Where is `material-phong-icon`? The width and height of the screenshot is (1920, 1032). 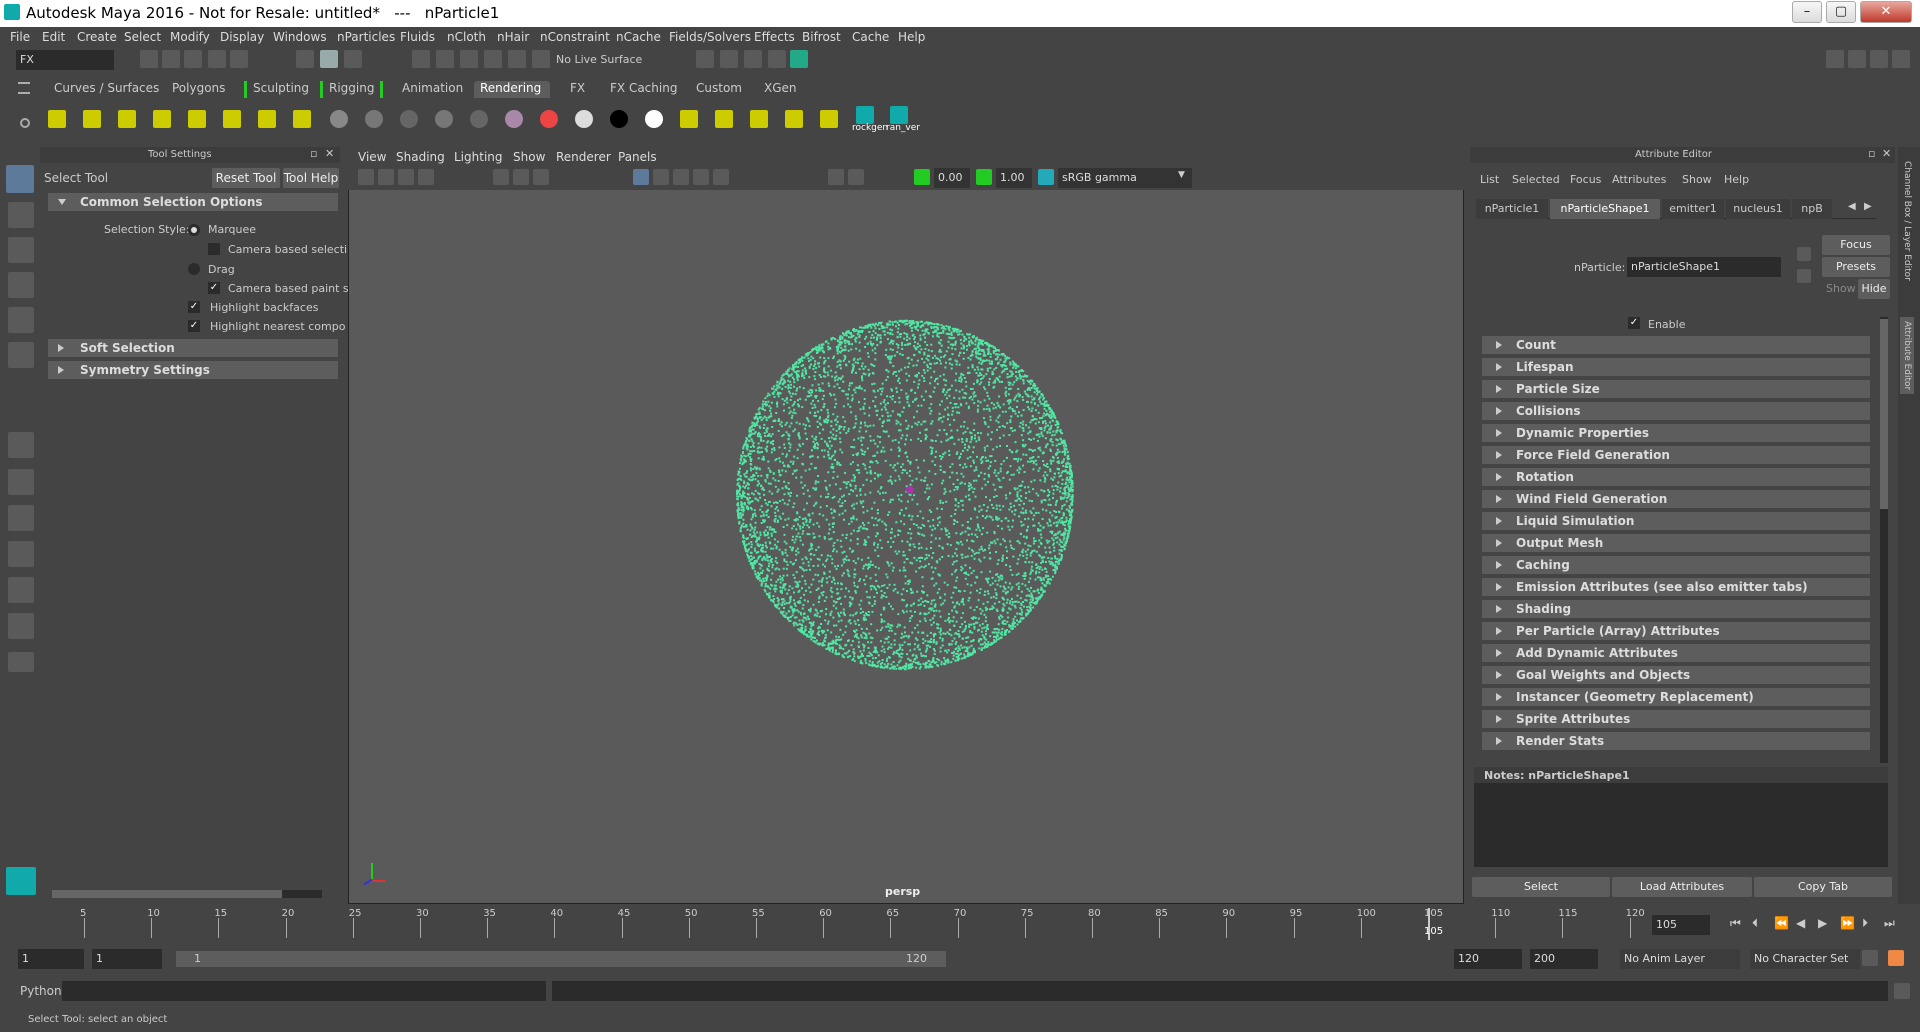 material-phong-icon is located at coordinates (409, 119).